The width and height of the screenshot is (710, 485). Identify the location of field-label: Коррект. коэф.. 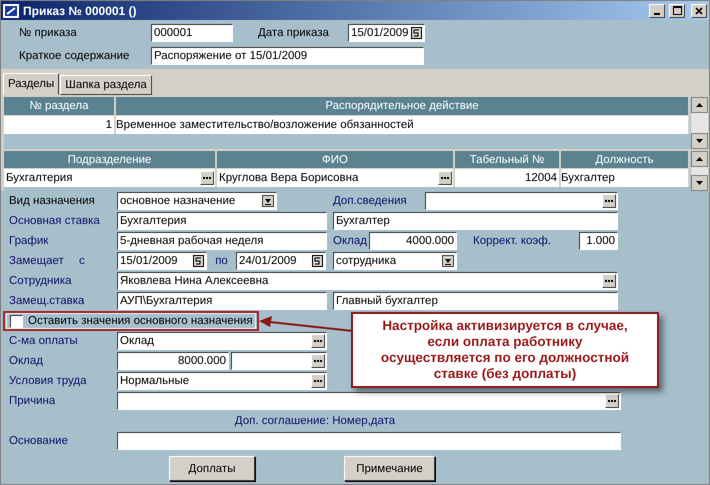
(512, 241).